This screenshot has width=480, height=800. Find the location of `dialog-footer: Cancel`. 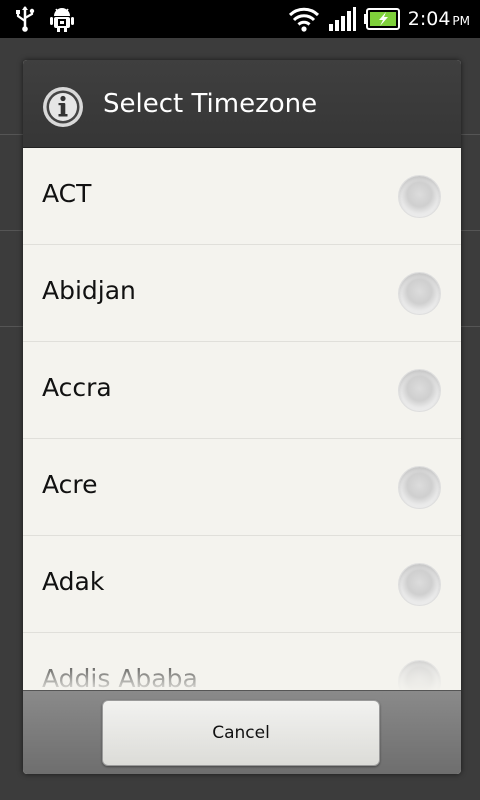

dialog-footer: Cancel is located at coordinates (242, 732).